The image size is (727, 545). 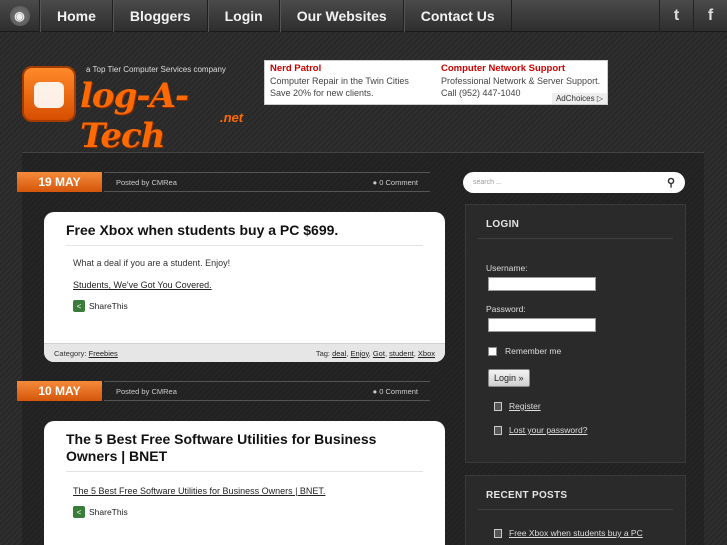 What do you see at coordinates (359, 353) in the screenshot?
I see `tag-link: Enjoy` at bounding box center [359, 353].